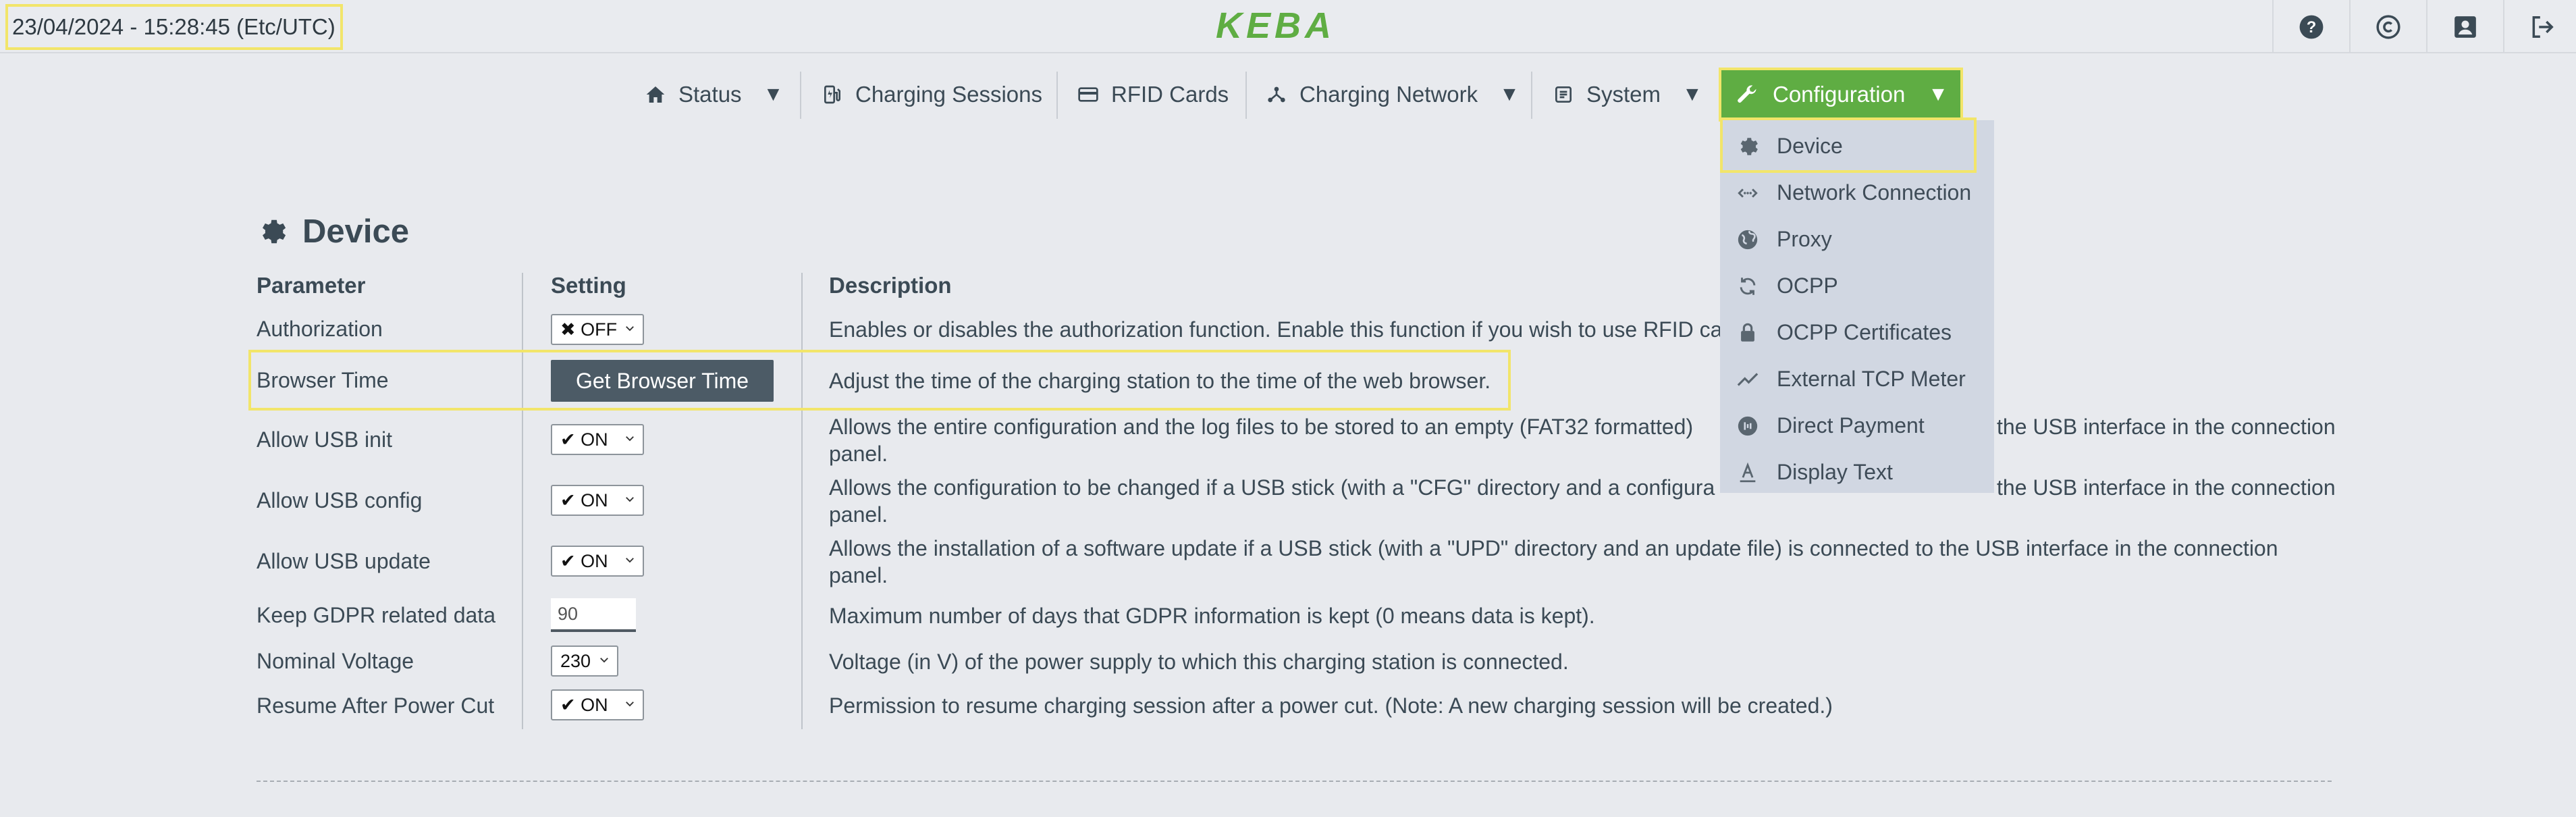  What do you see at coordinates (1276, 94) in the screenshot?
I see `network-hub-icon` at bounding box center [1276, 94].